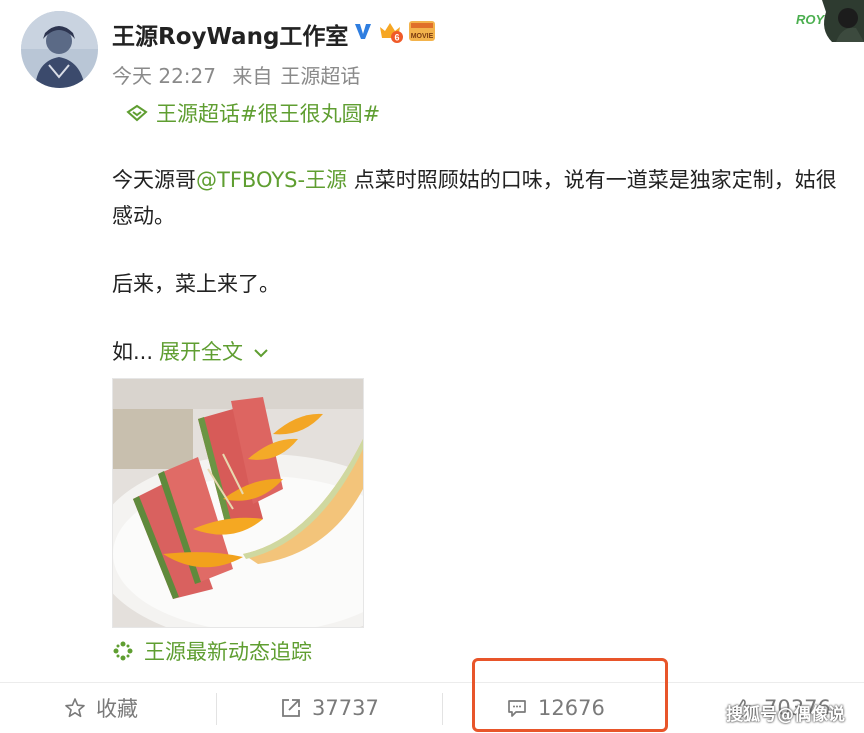 The image size is (864, 733). I want to click on username: 王源RoyWang工作室, so click(230, 34).